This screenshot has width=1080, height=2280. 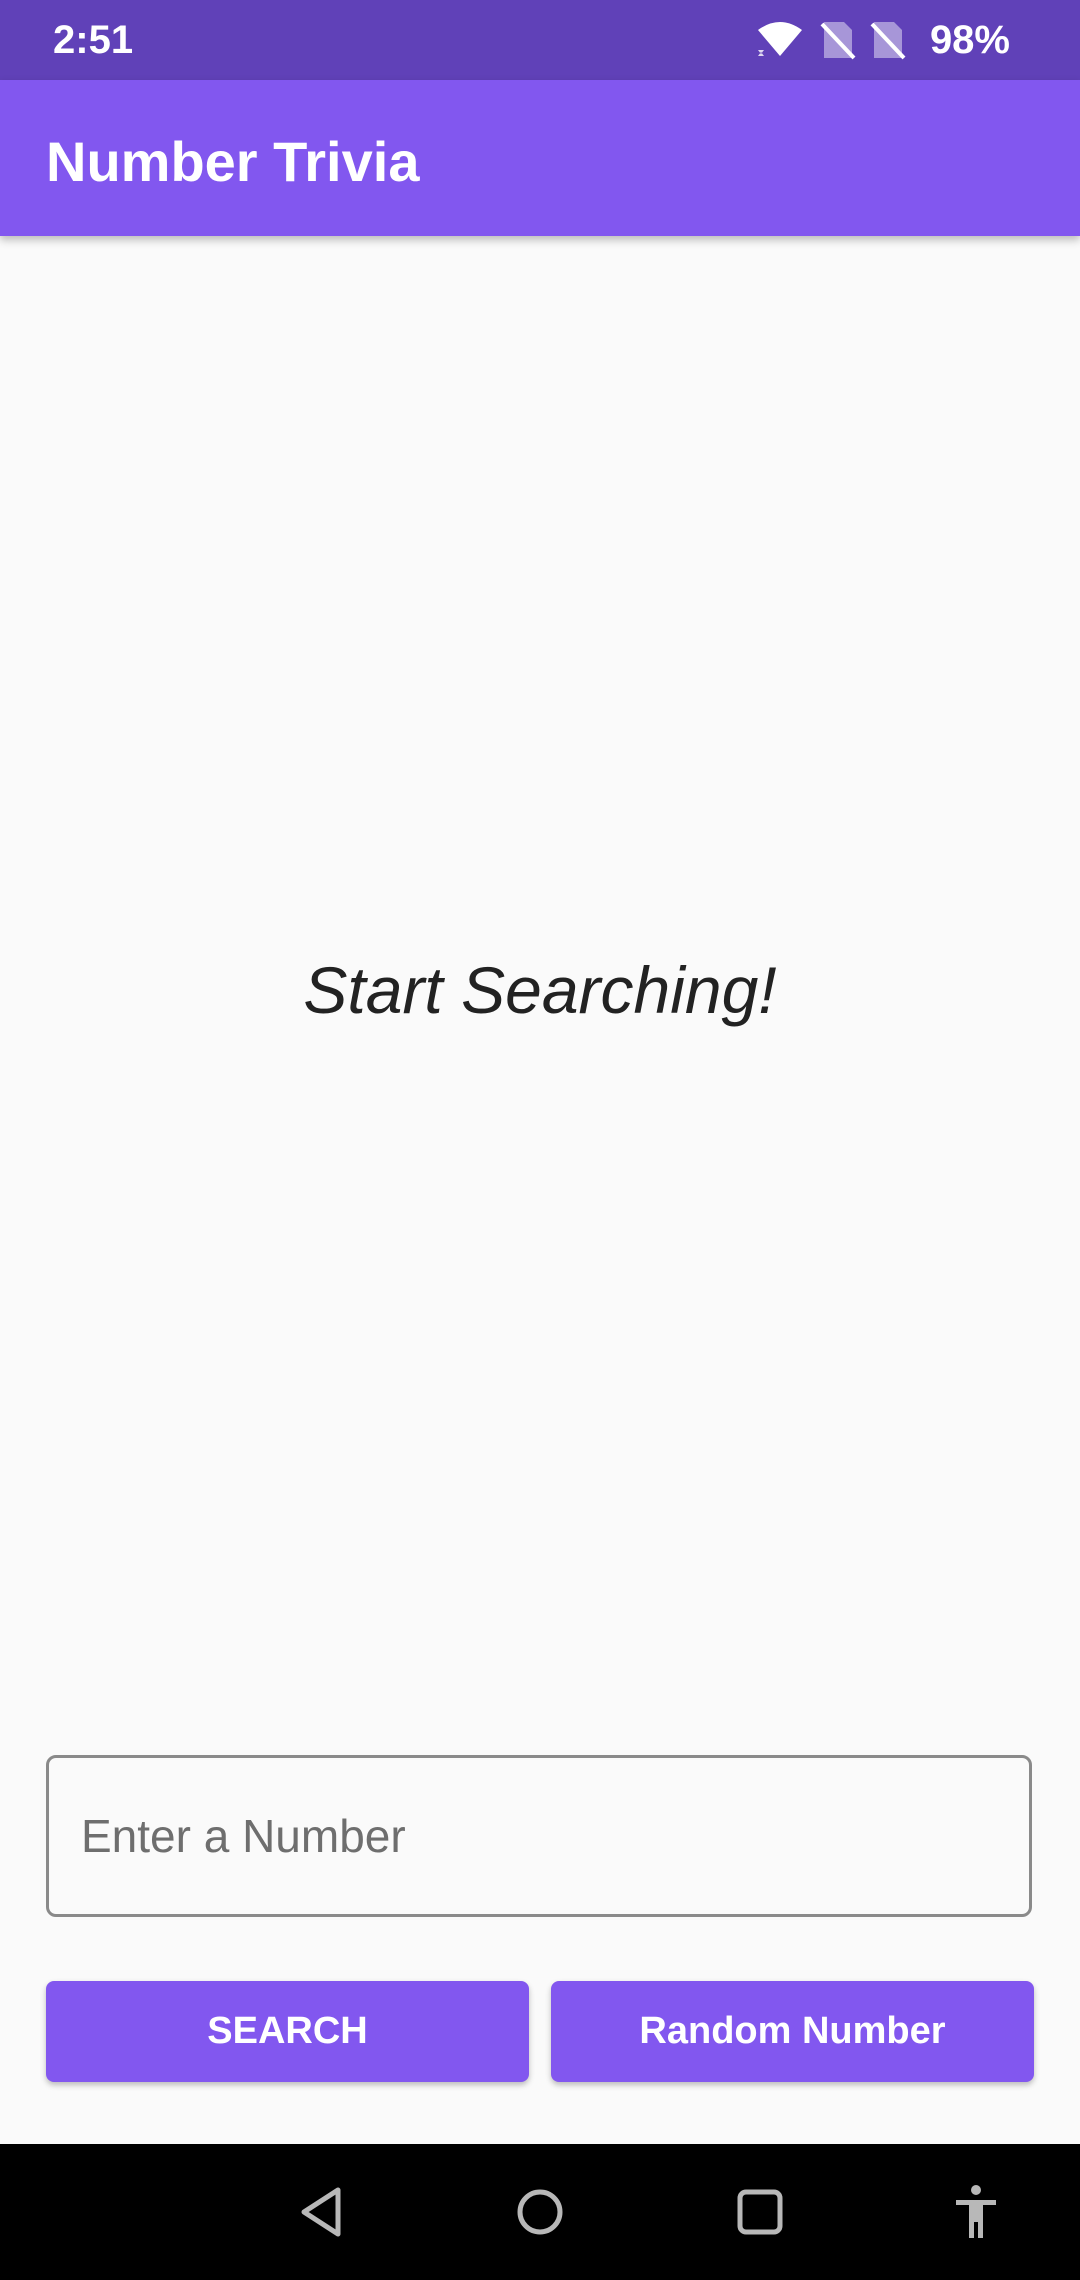 I want to click on status-icons: 98%, so click(x=883, y=40).